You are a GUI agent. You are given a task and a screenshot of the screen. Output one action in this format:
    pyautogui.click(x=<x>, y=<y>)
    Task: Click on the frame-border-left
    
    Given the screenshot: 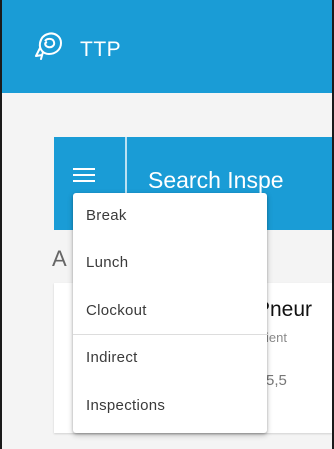 What is the action you would take?
    pyautogui.click(x=1, y=224)
    